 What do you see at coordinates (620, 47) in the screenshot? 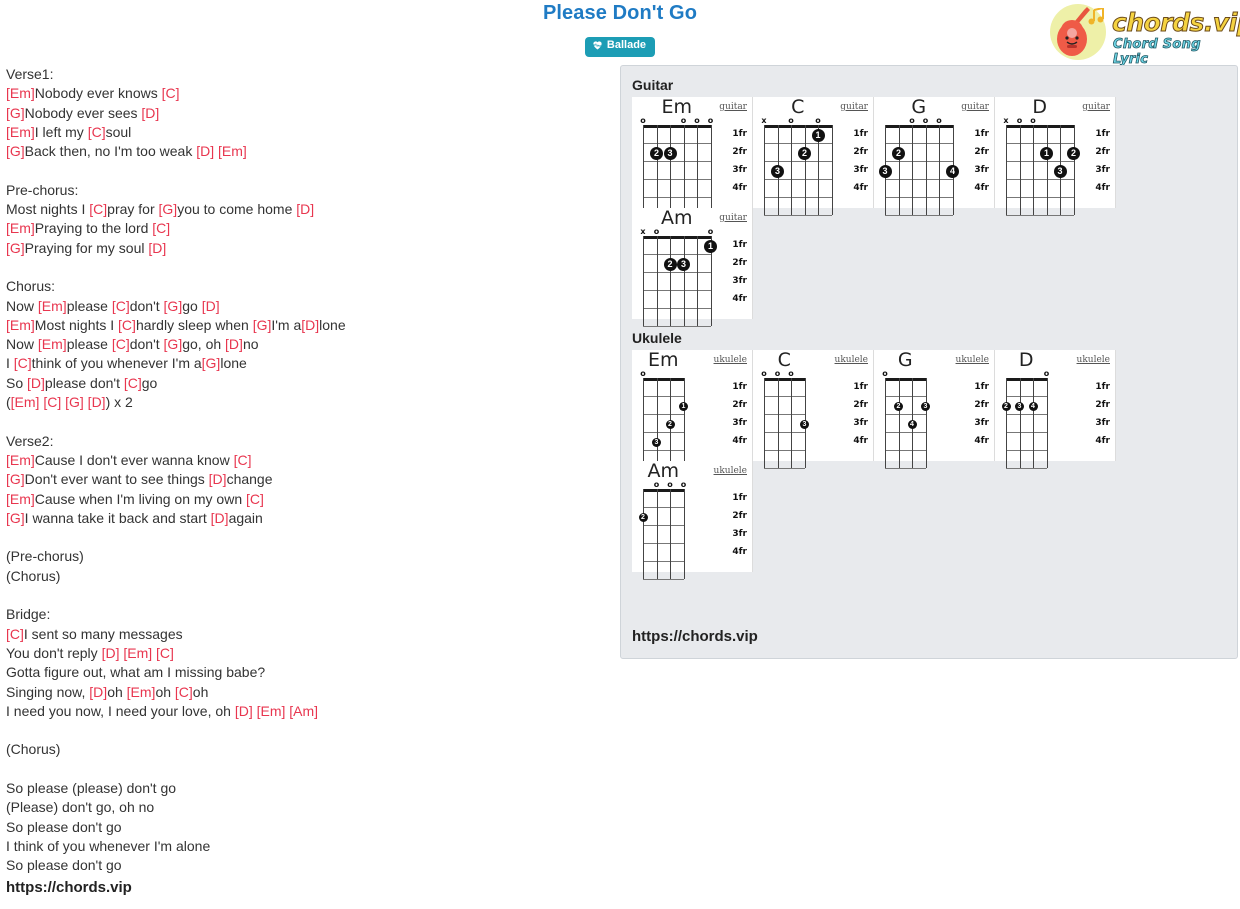
I see `status-badge: Ballade` at bounding box center [620, 47].